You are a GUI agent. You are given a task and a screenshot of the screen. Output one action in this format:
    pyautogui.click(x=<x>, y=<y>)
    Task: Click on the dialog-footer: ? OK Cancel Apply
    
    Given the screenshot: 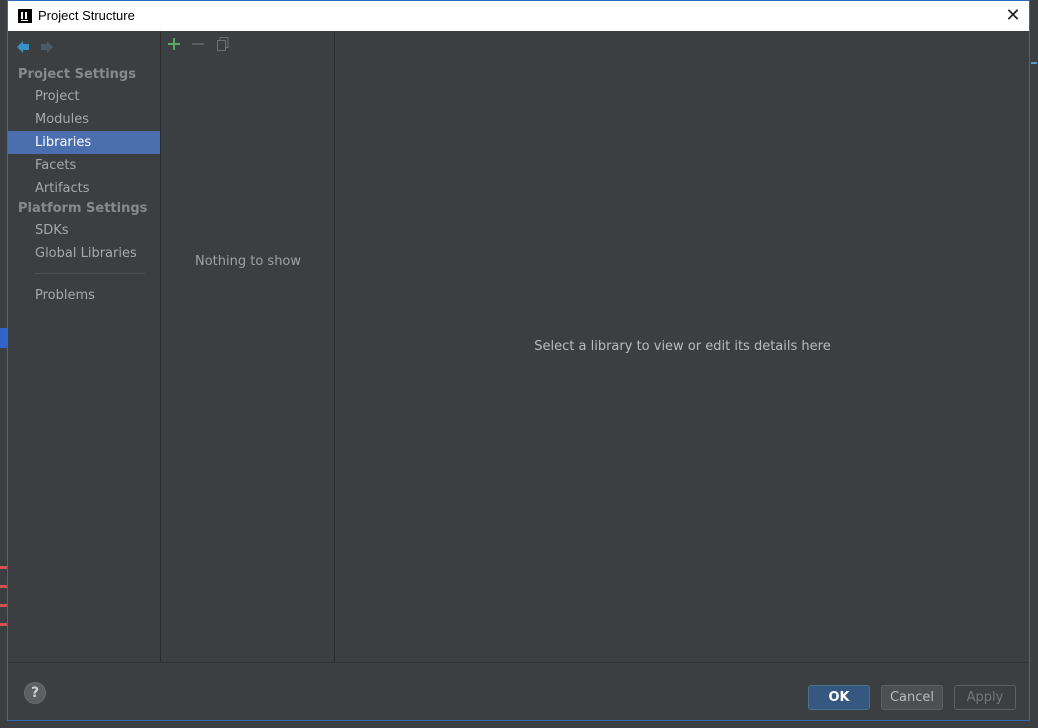 What is the action you would take?
    pyautogui.click(x=518, y=691)
    